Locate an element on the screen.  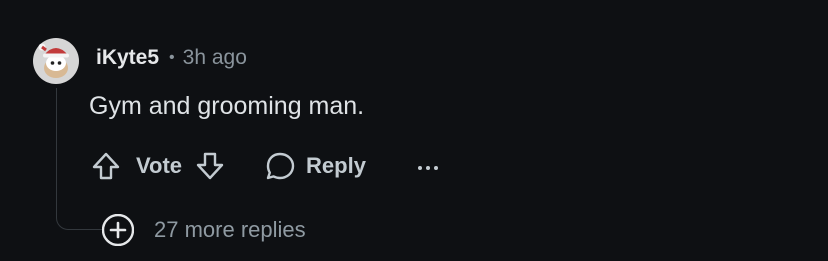
arrow-down-outline-icon is located at coordinates (210, 166).